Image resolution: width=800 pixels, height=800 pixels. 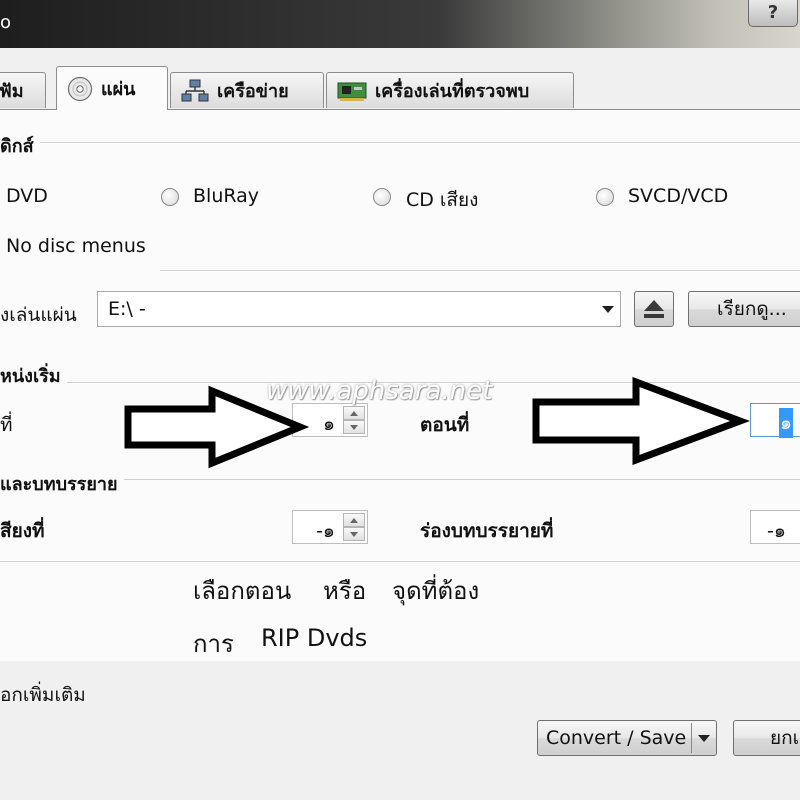 I want to click on eject-icon, so click(x=654, y=309).